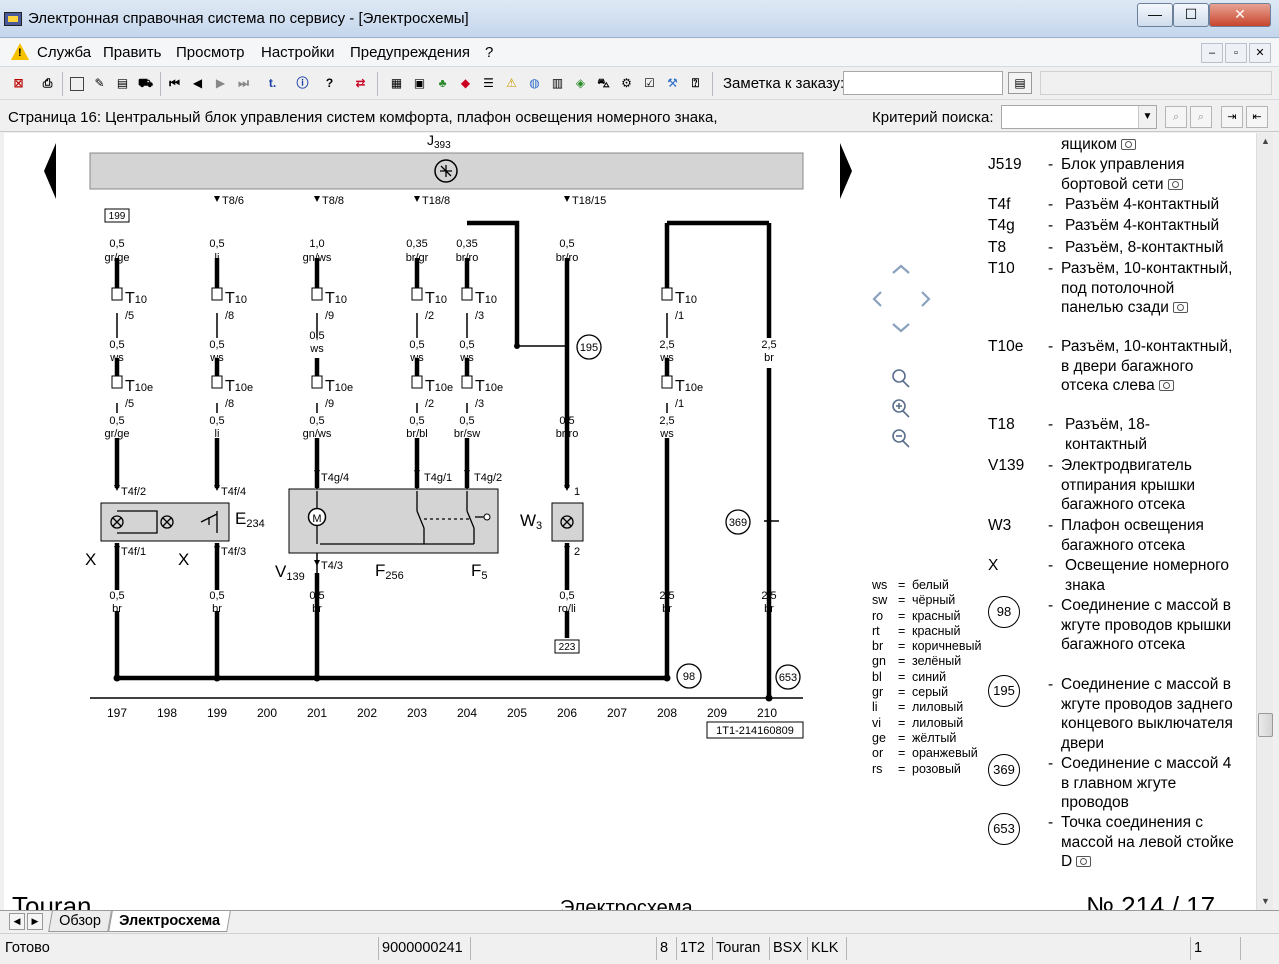  I want to click on pan-left-icon, so click(877, 299).